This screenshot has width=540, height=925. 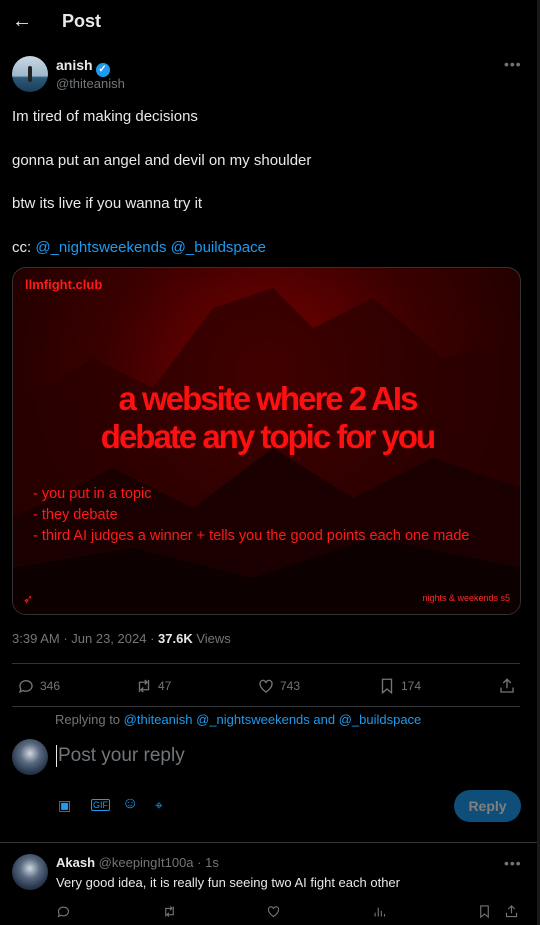 I want to click on comment-more-icon: •••, so click(x=513, y=863).